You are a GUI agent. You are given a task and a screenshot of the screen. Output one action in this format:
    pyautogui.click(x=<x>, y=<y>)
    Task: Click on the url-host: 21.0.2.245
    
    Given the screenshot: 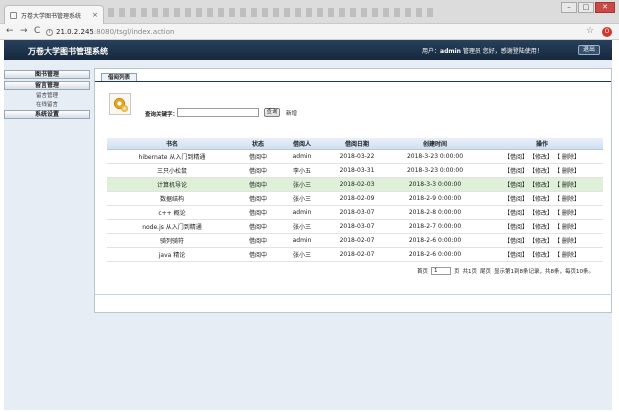 What is the action you would take?
    pyautogui.click(x=75, y=32)
    